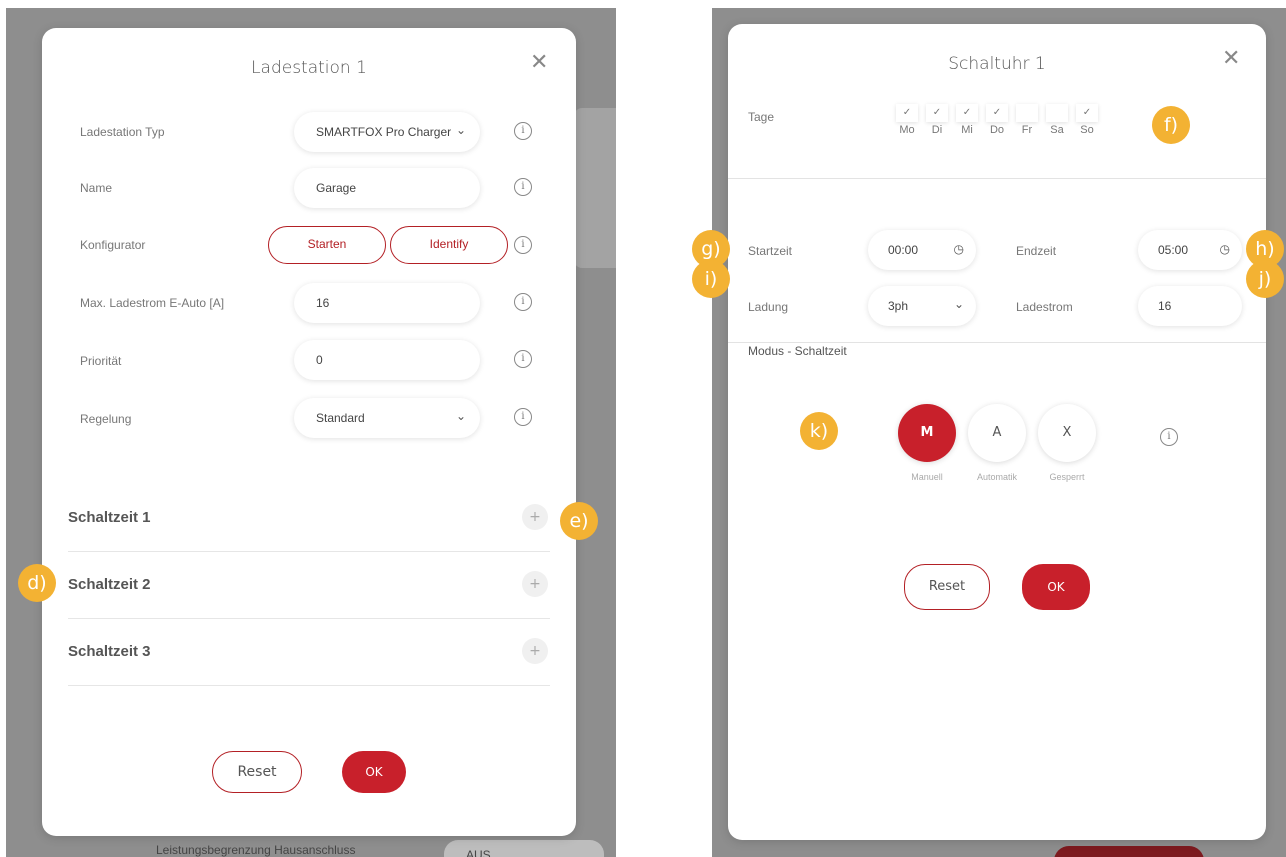  What do you see at coordinates (1036, 251) in the screenshot?
I see `end-label: Endzeit` at bounding box center [1036, 251].